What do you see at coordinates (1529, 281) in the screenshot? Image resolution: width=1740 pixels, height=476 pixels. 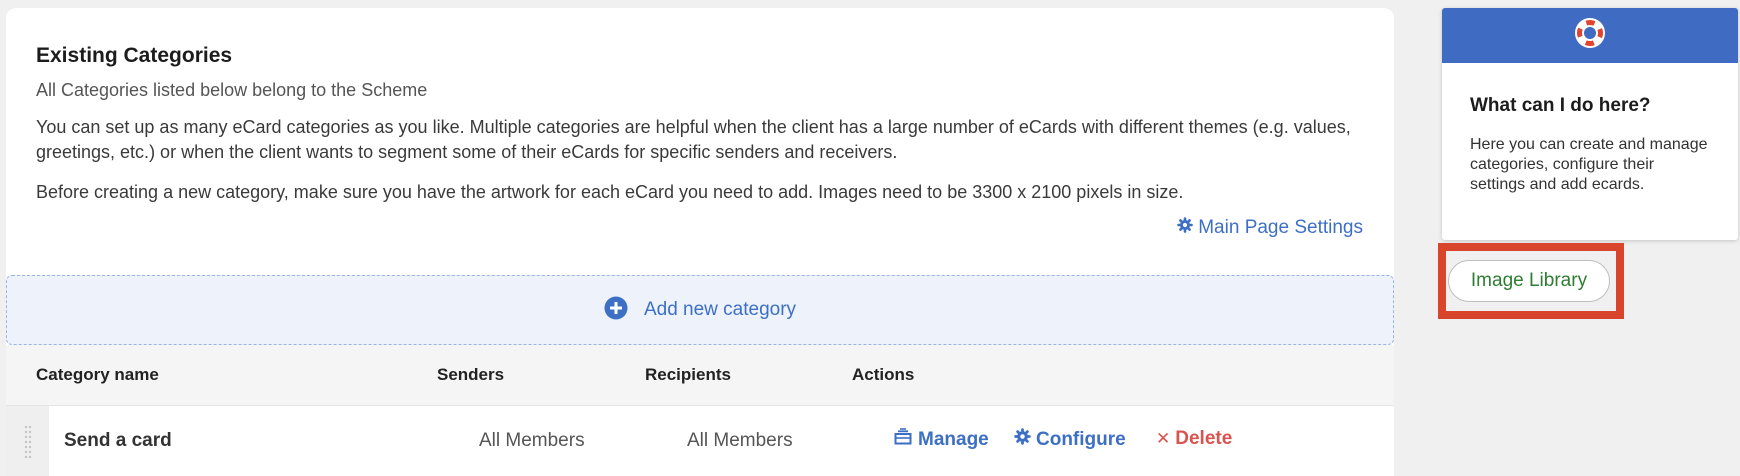 I see `image-library-button: Image Library` at bounding box center [1529, 281].